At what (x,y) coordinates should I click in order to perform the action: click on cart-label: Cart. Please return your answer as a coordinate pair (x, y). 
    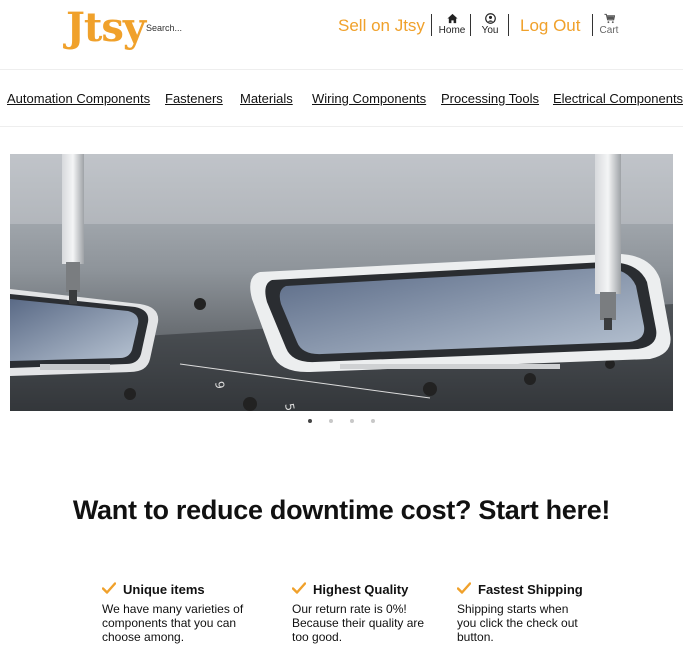
    Looking at the image, I should click on (609, 30).